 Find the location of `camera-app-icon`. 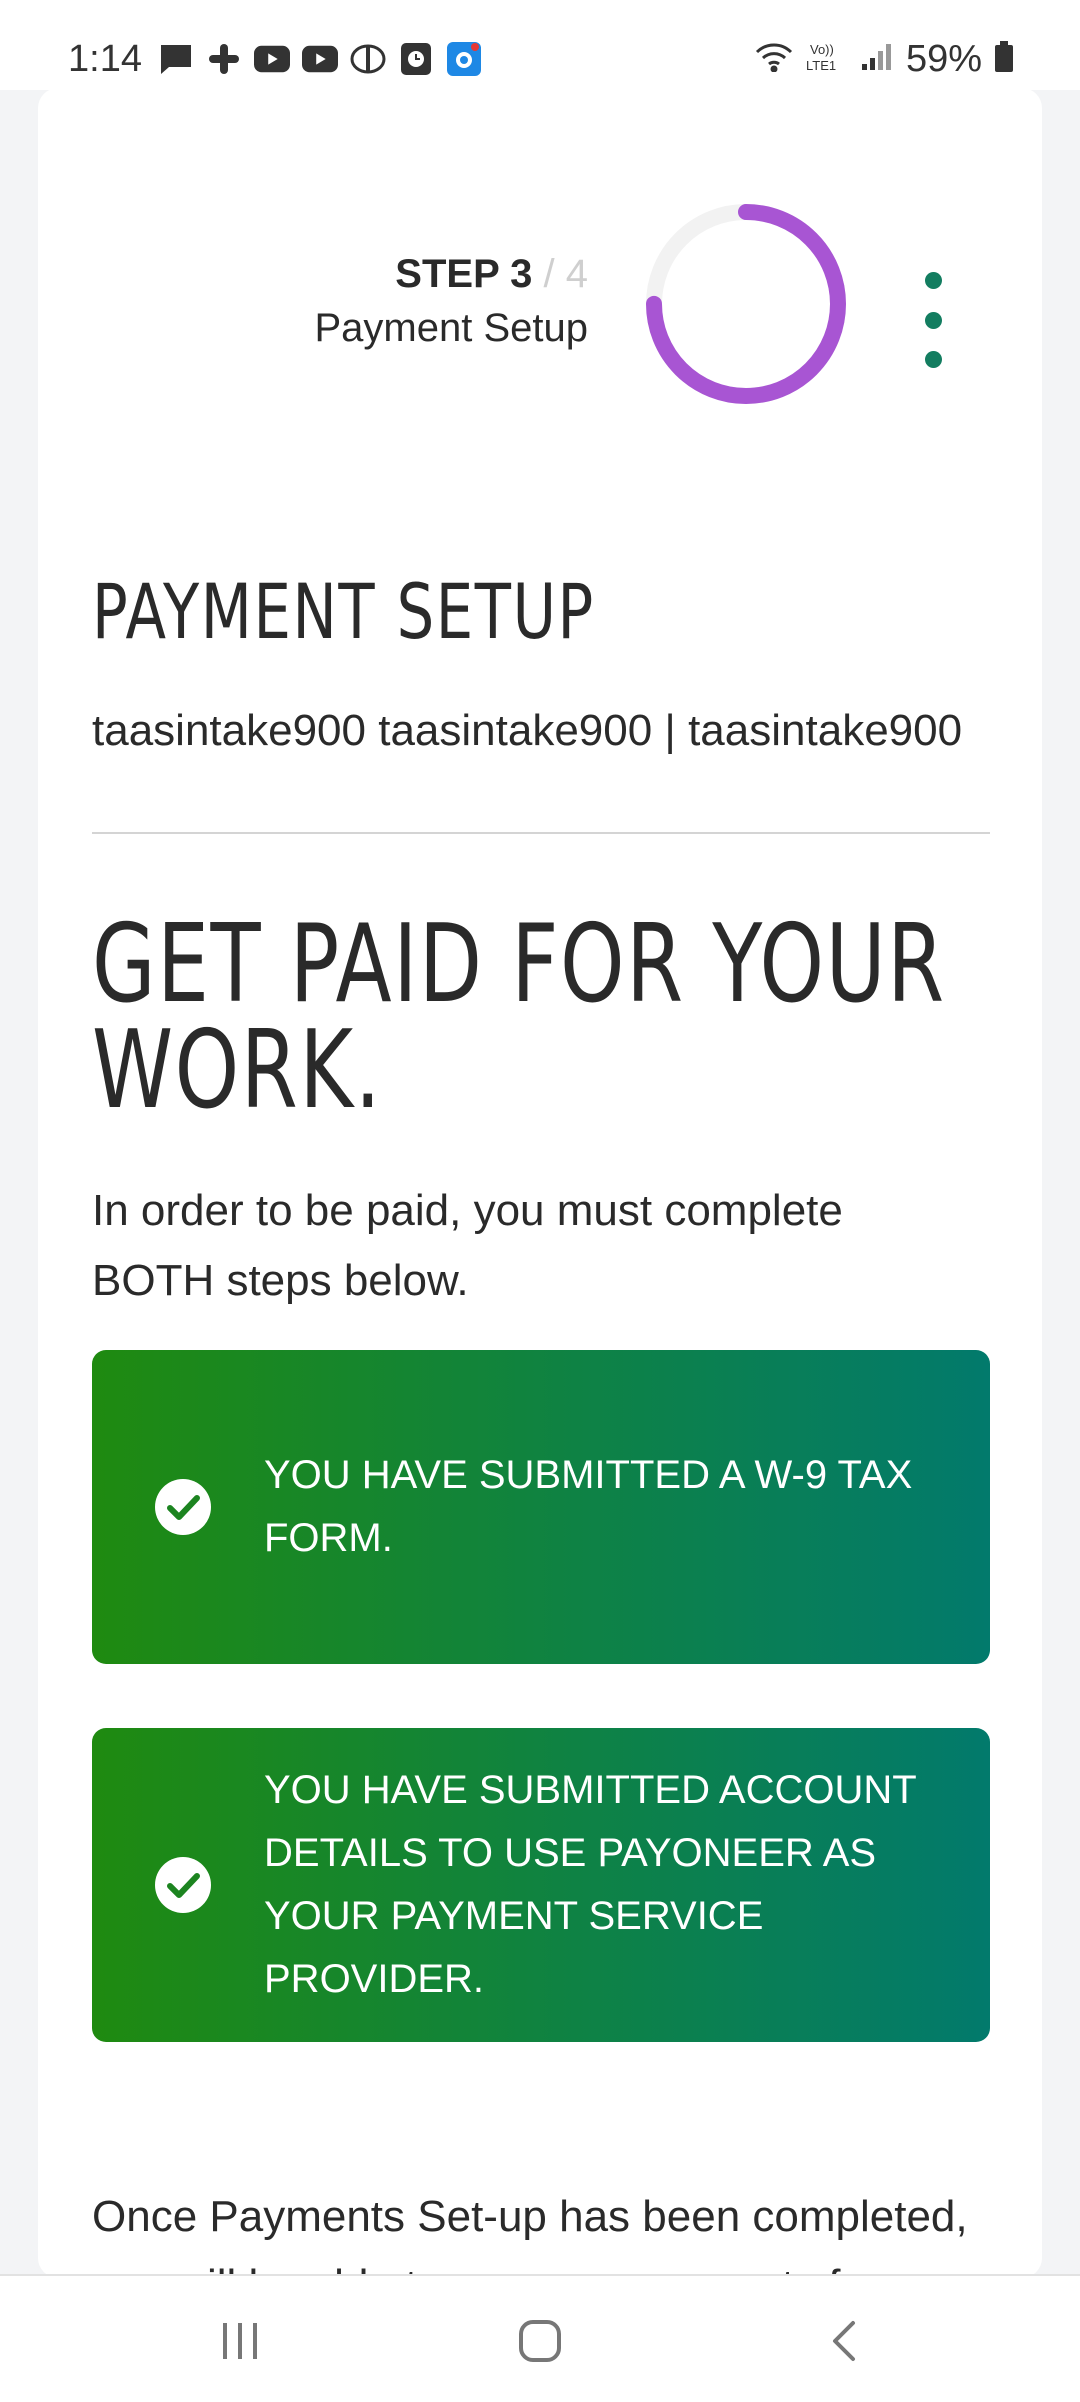

camera-app-icon is located at coordinates (464, 59).